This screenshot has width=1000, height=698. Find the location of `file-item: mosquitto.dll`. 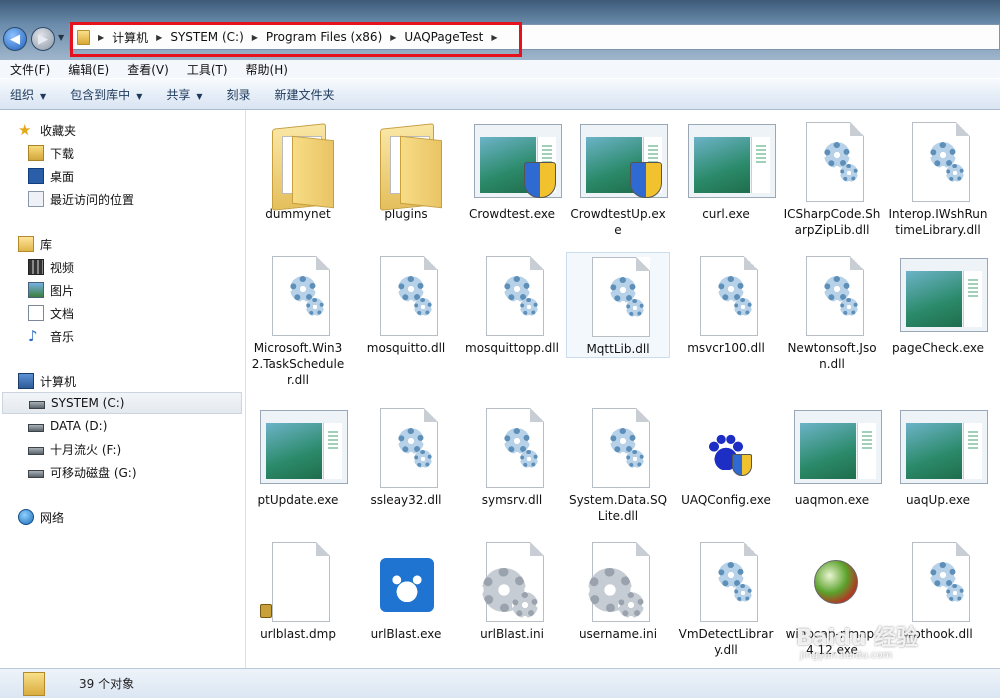

file-item: mosquitto.dll is located at coordinates (406, 304).